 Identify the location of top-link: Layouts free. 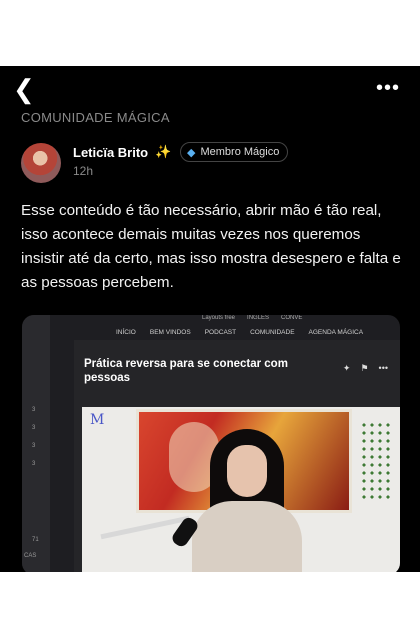
(219, 318).